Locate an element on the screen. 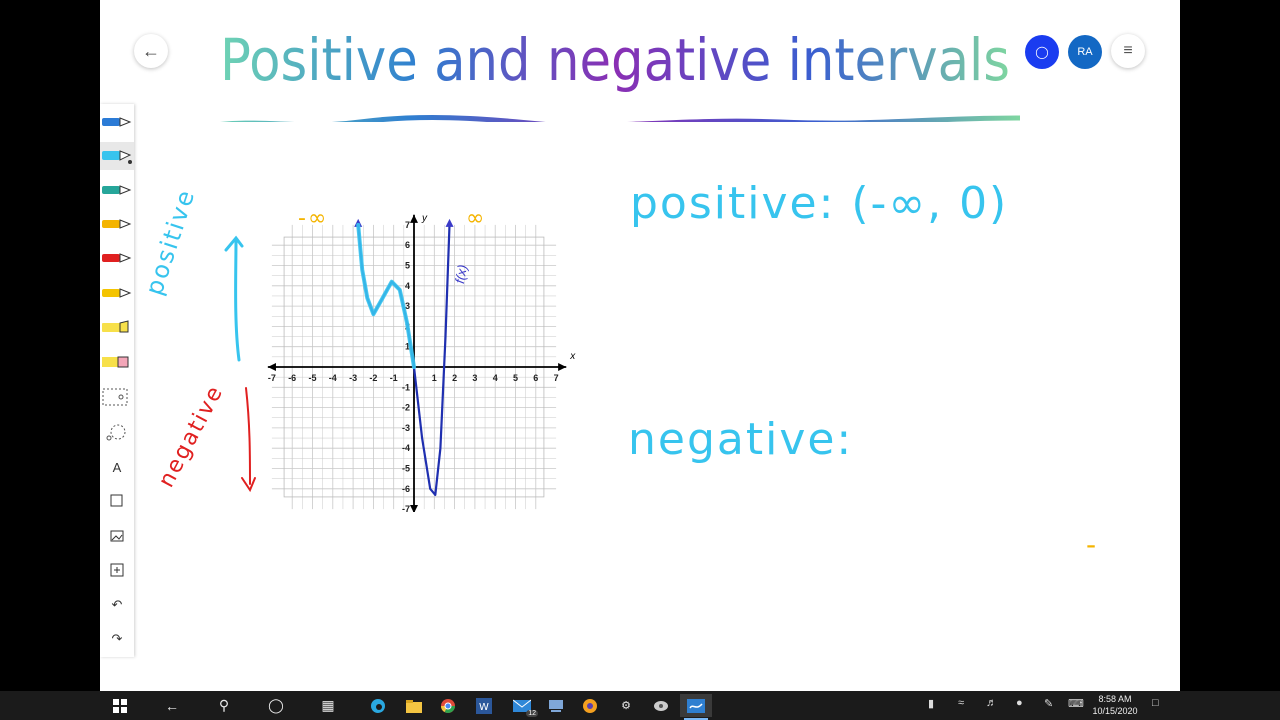 Image resolution: width=1280 pixels, height=720 pixels. file-explorer-icon is located at coordinates (414, 706).